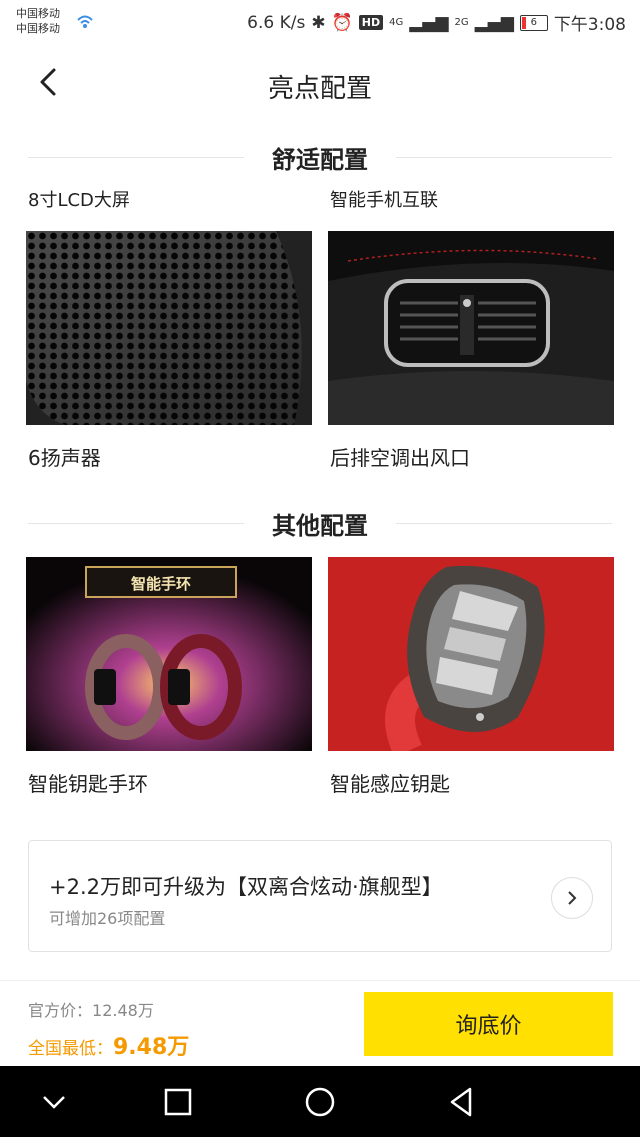 The image size is (640, 1137). I want to click on back-triangle-icon, so click(462, 1102).